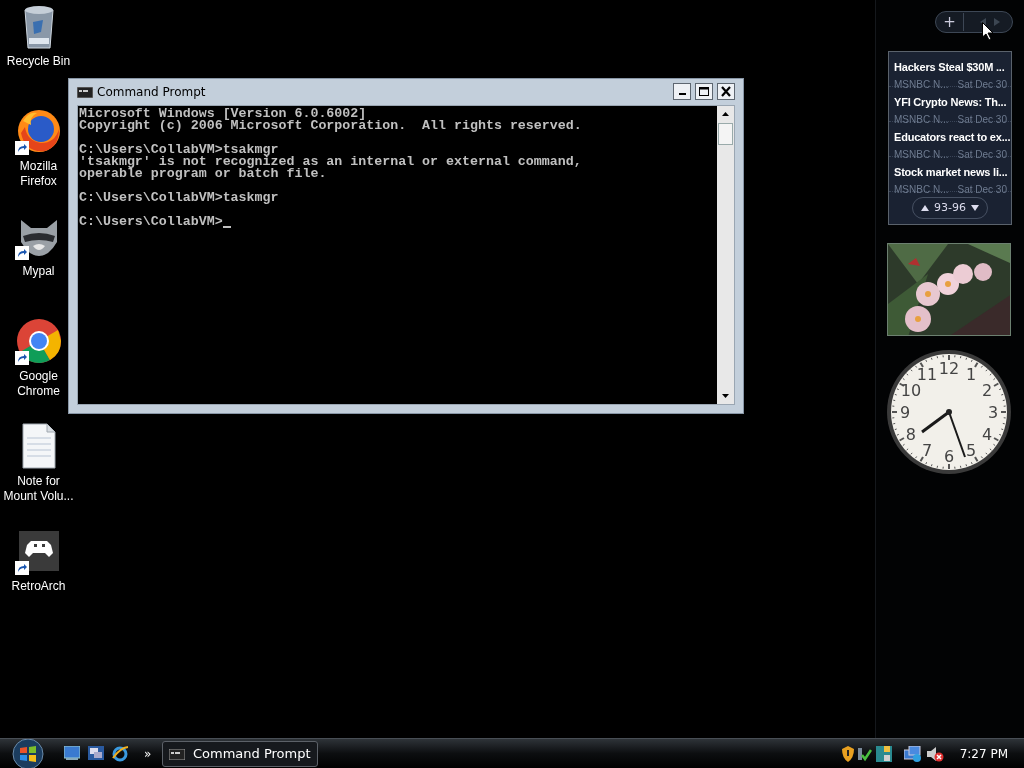 The width and height of the screenshot is (1024, 768). What do you see at coordinates (993, 412) in the screenshot?
I see `clock-numeral: 3` at bounding box center [993, 412].